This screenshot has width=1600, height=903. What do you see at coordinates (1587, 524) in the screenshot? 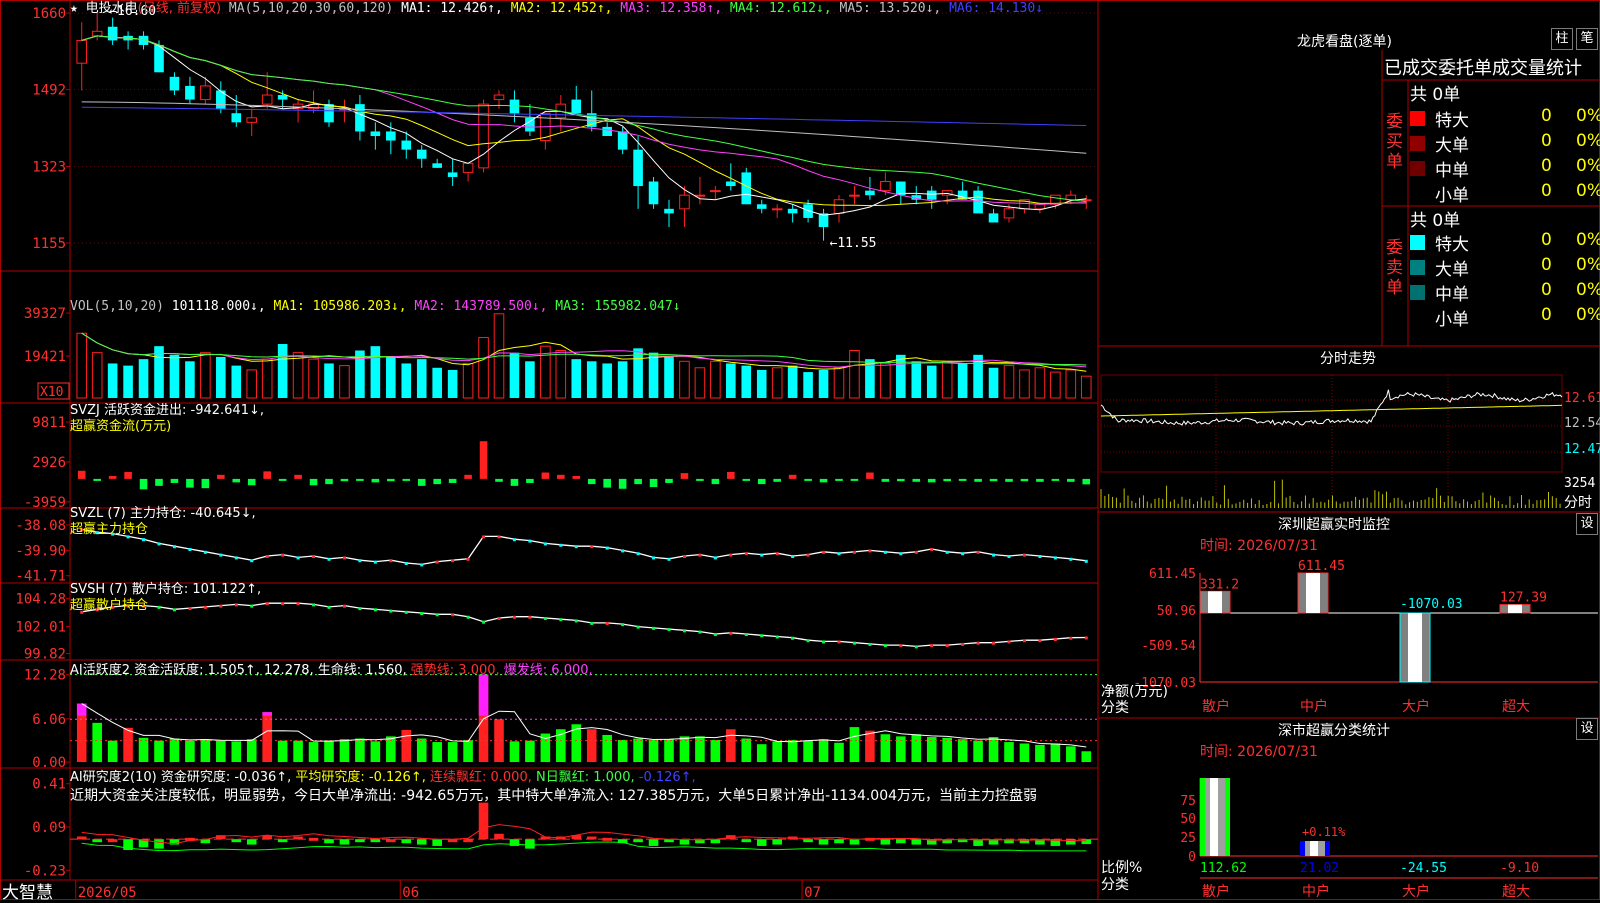
I see `monitor-settings-button: 设` at bounding box center [1587, 524].